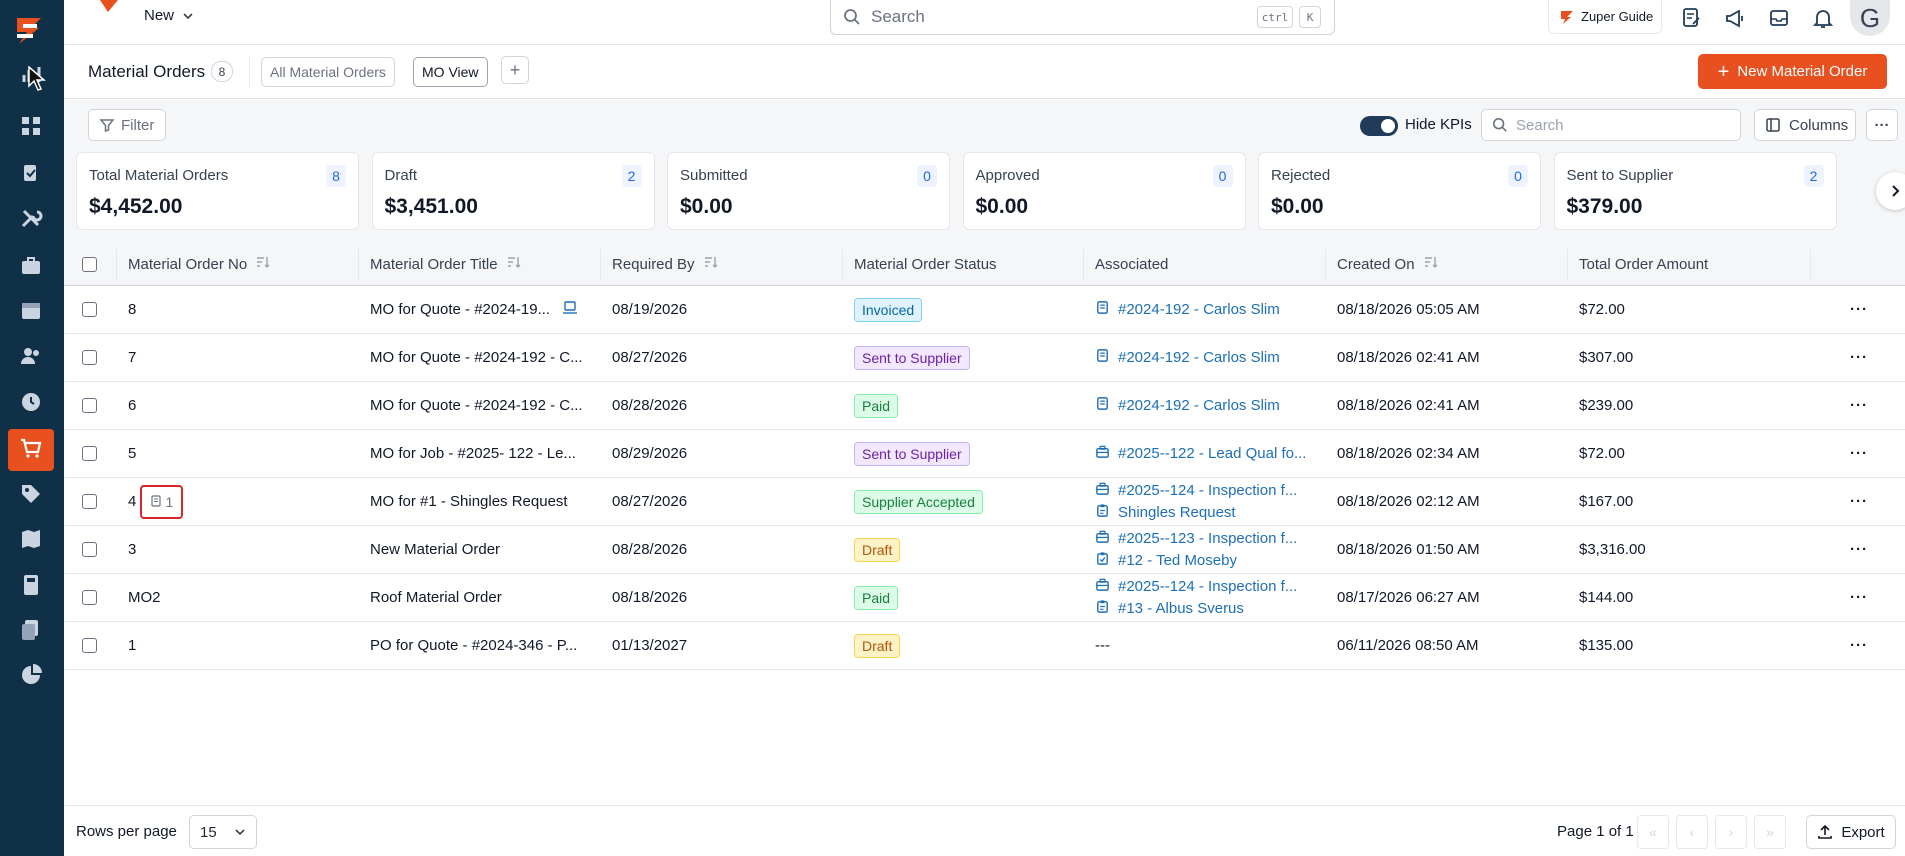  I want to click on associated-link: Shingles Request, so click(1196, 512).